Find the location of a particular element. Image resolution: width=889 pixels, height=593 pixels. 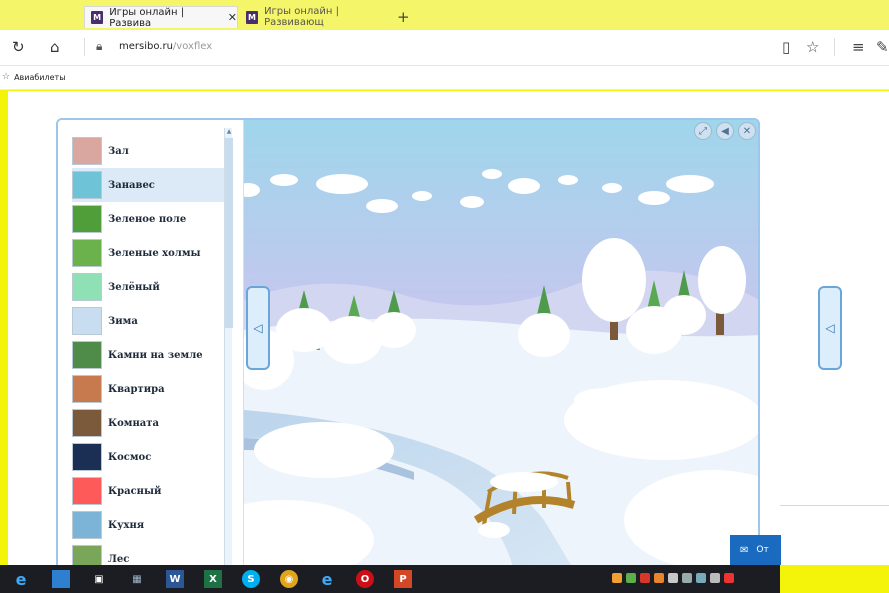

list-item: Космос is located at coordinates (152, 457).